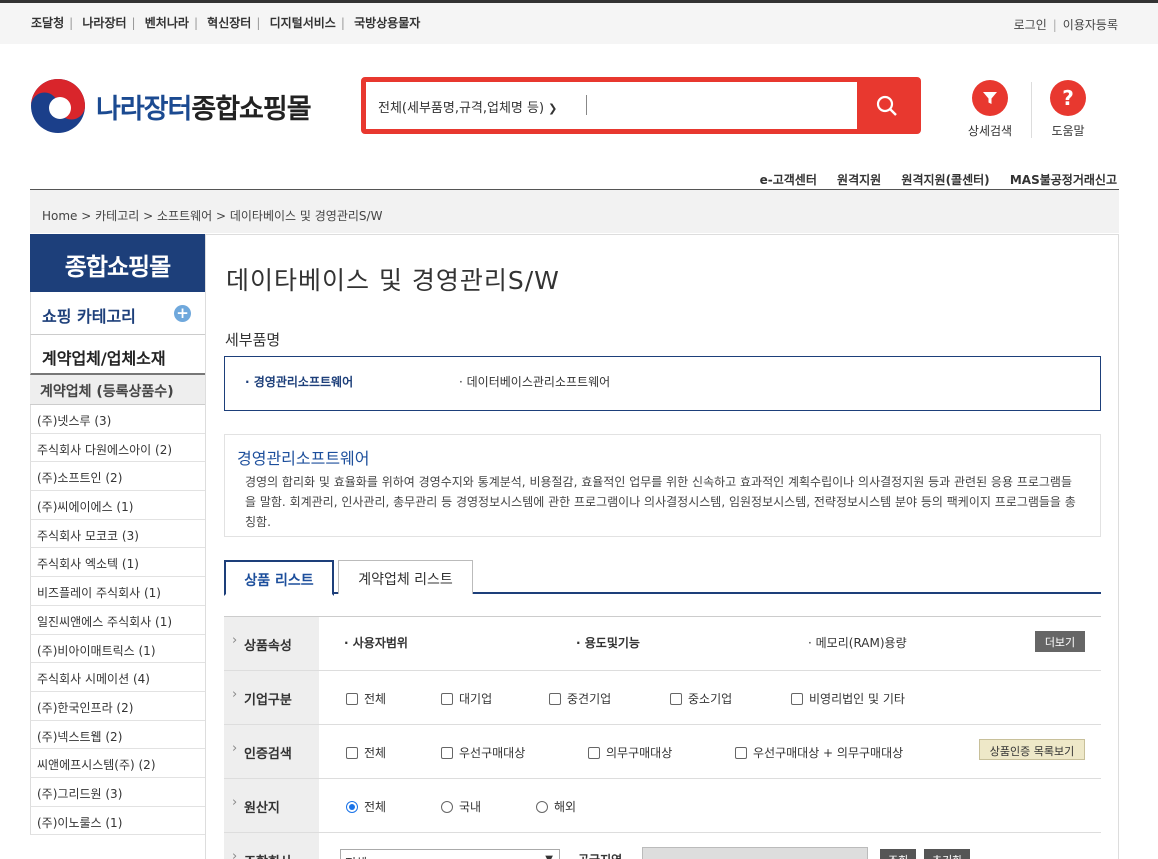 Image resolution: width=1158 pixels, height=859 pixels. What do you see at coordinates (990, 98) in the screenshot?
I see `filter-icon` at bounding box center [990, 98].